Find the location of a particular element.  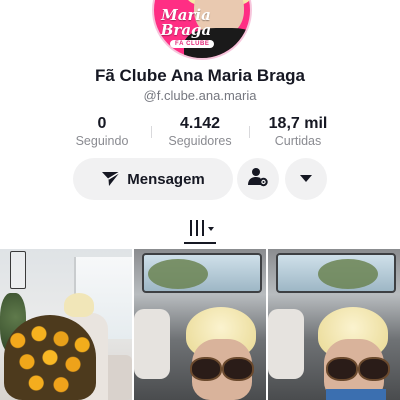

grid-lines-icon is located at coordinates (201, 230).